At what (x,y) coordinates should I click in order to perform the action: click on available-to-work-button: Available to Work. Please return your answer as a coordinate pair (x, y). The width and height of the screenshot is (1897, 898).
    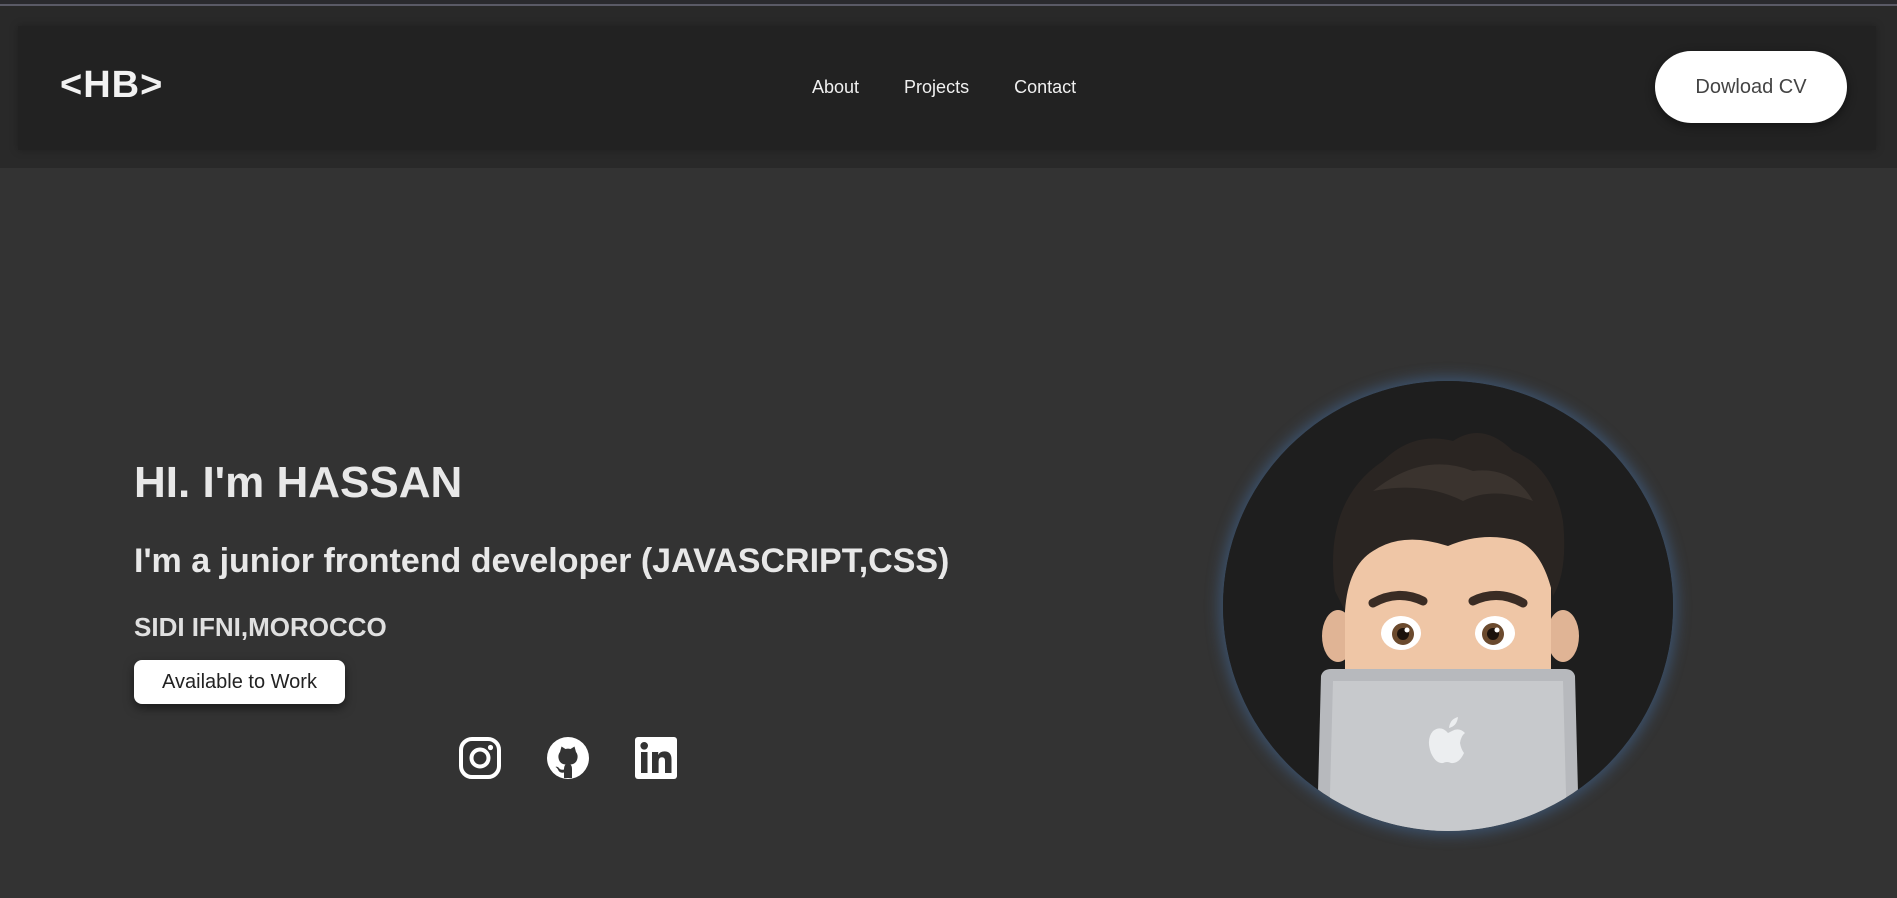
    Looking at the image, I should click on (239, 682).